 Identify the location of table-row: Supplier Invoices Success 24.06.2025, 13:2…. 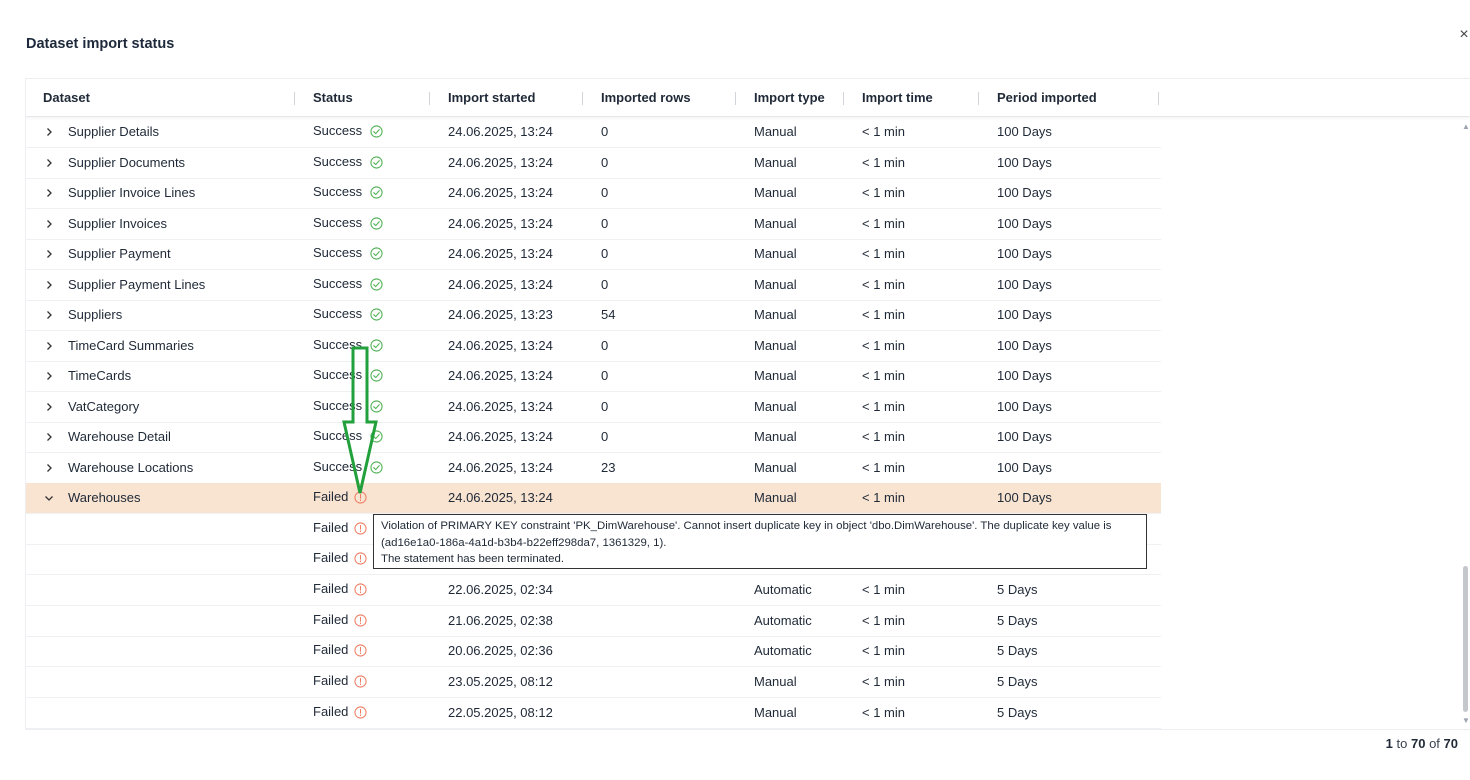
(593, 224).